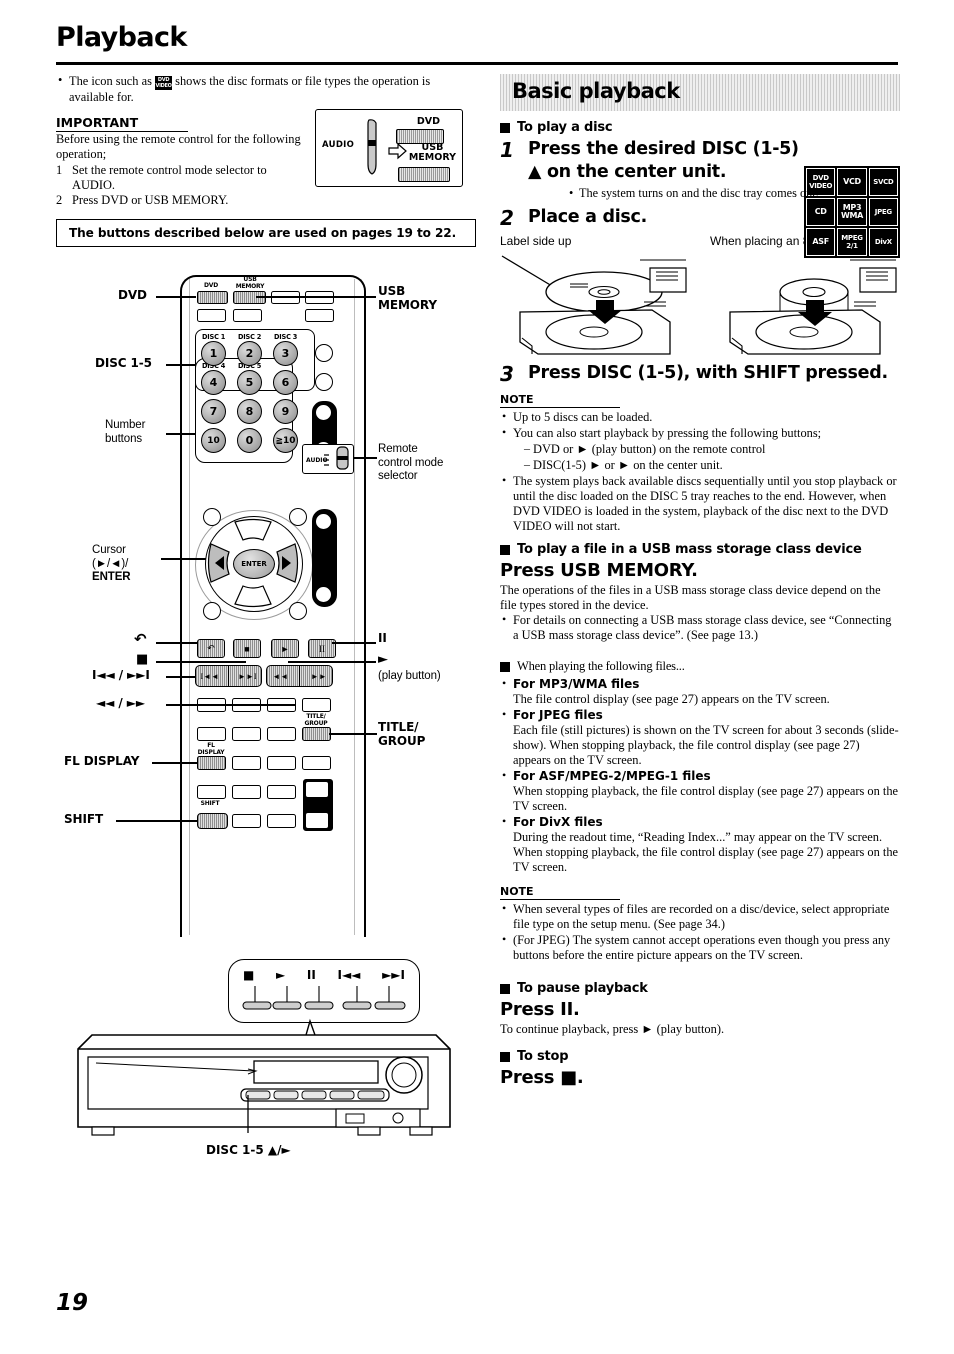  I want to click on callout-play: ►, so click(383, 660).